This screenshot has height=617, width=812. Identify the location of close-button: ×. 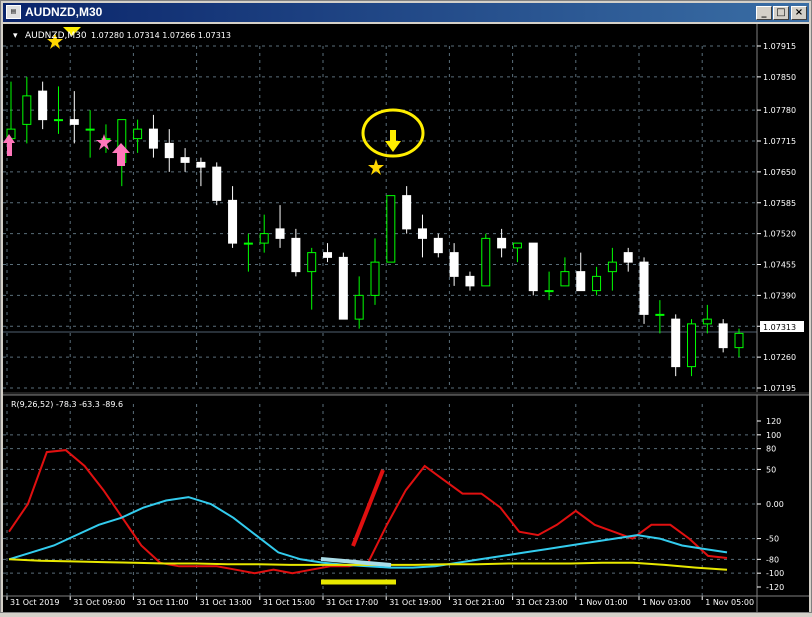
(799, 13).